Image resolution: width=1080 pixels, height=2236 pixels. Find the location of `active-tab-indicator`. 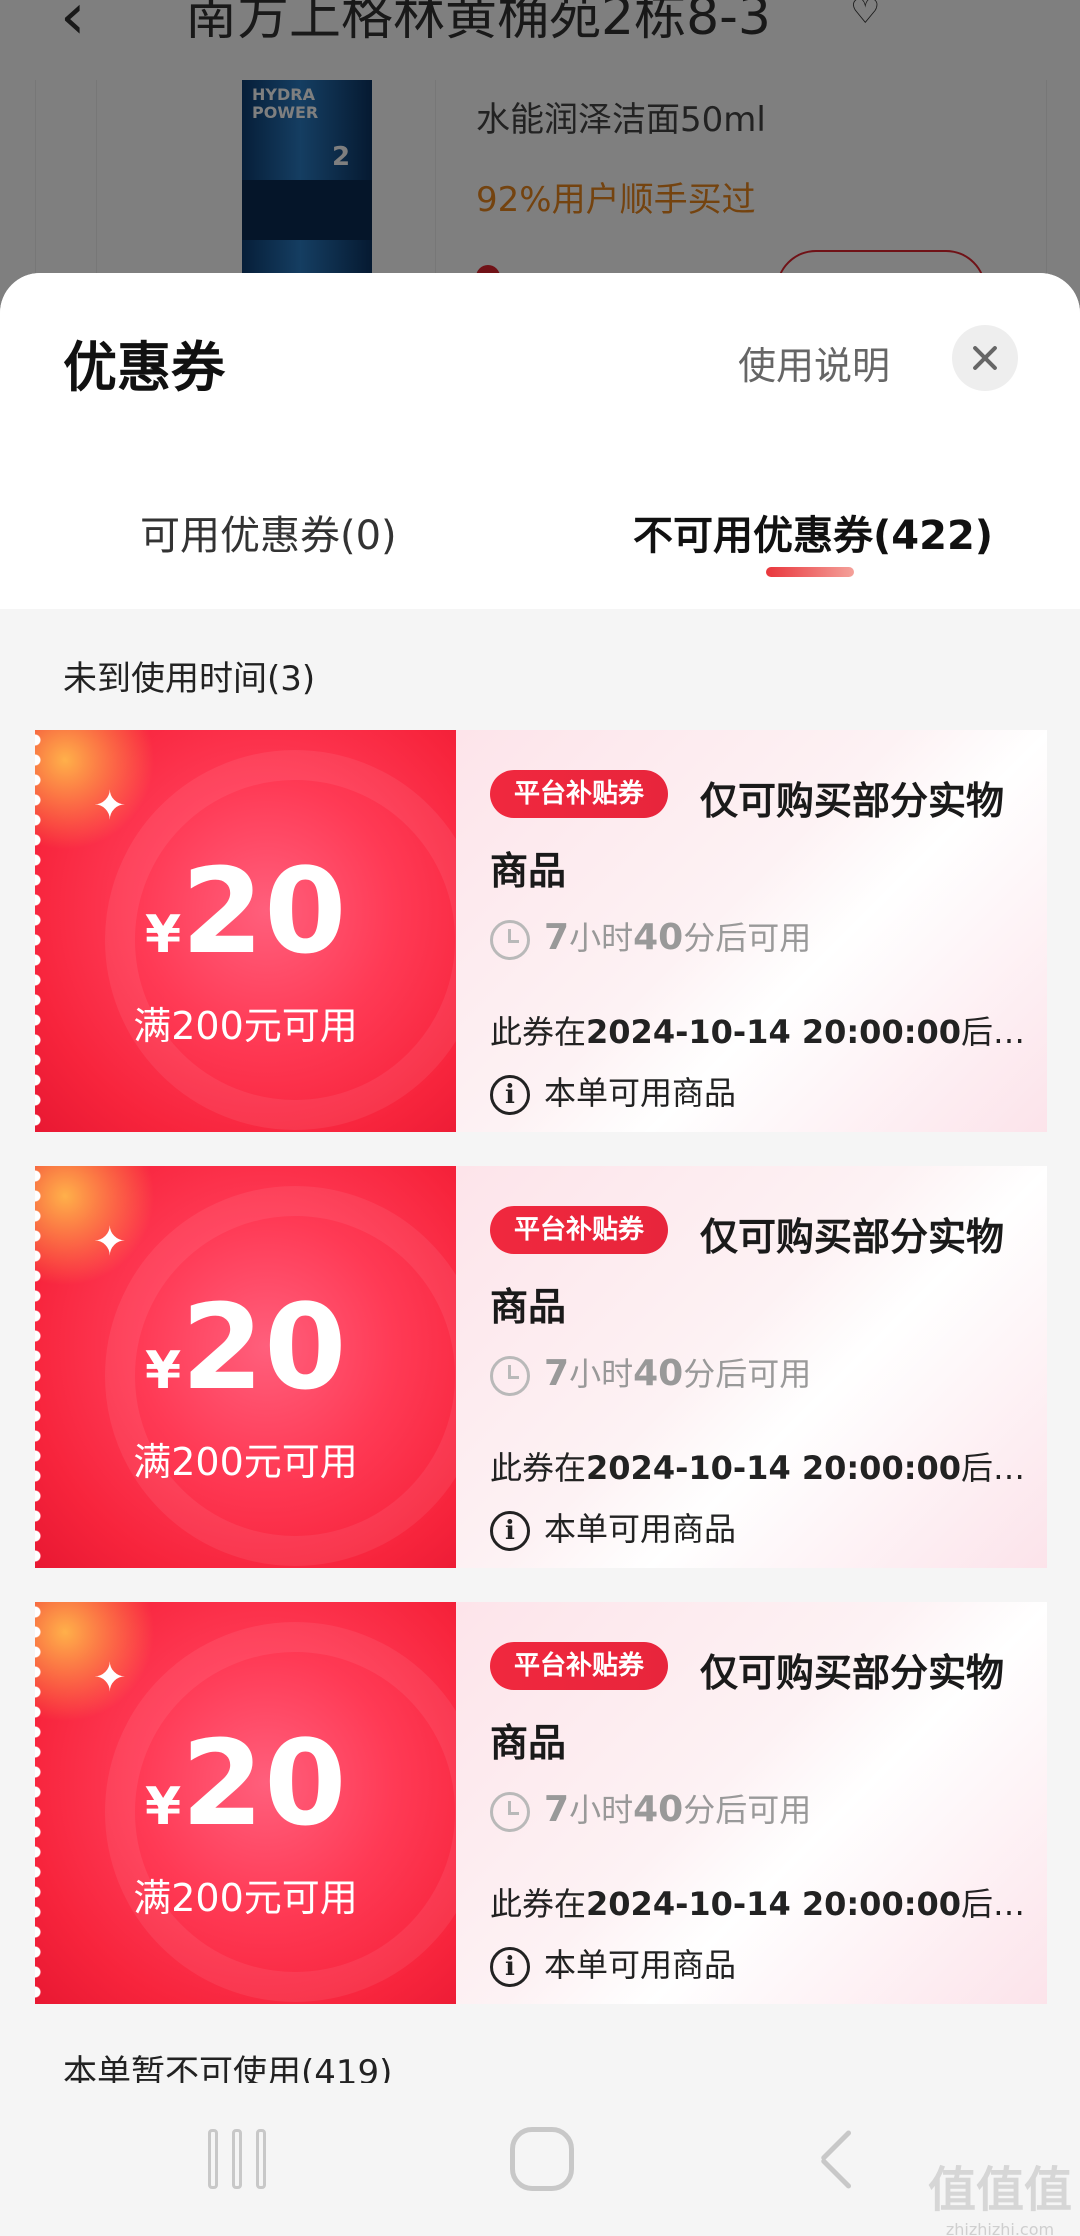

active-tab-indicator is located at coordinates (810, 572).